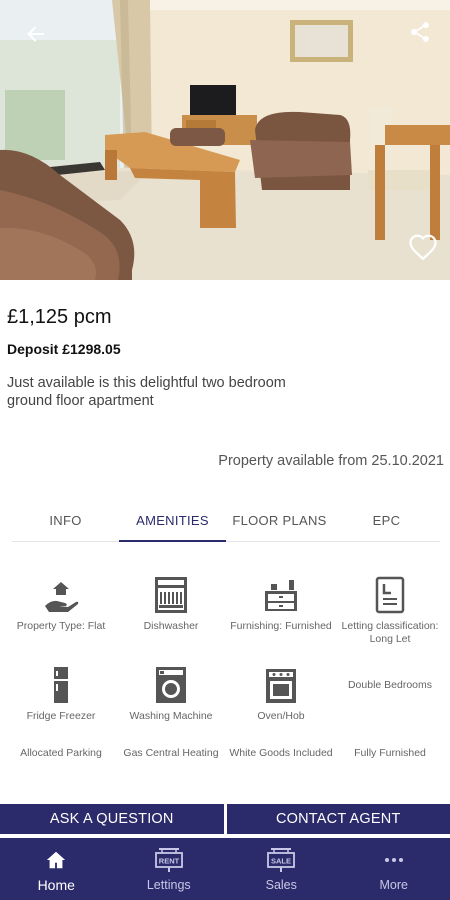 This screenshot has width=450, height=900. I want to click on availability-date: Property available from 25.10.2021, so click(331, 461).